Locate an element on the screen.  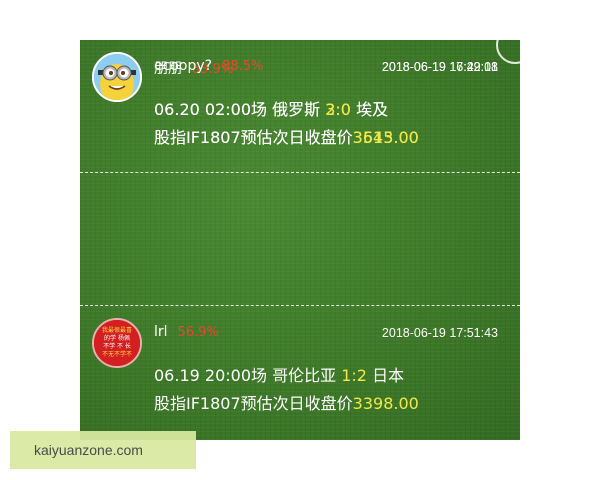
user-name: lrl 56.9% is located at coordinates (186, 332).